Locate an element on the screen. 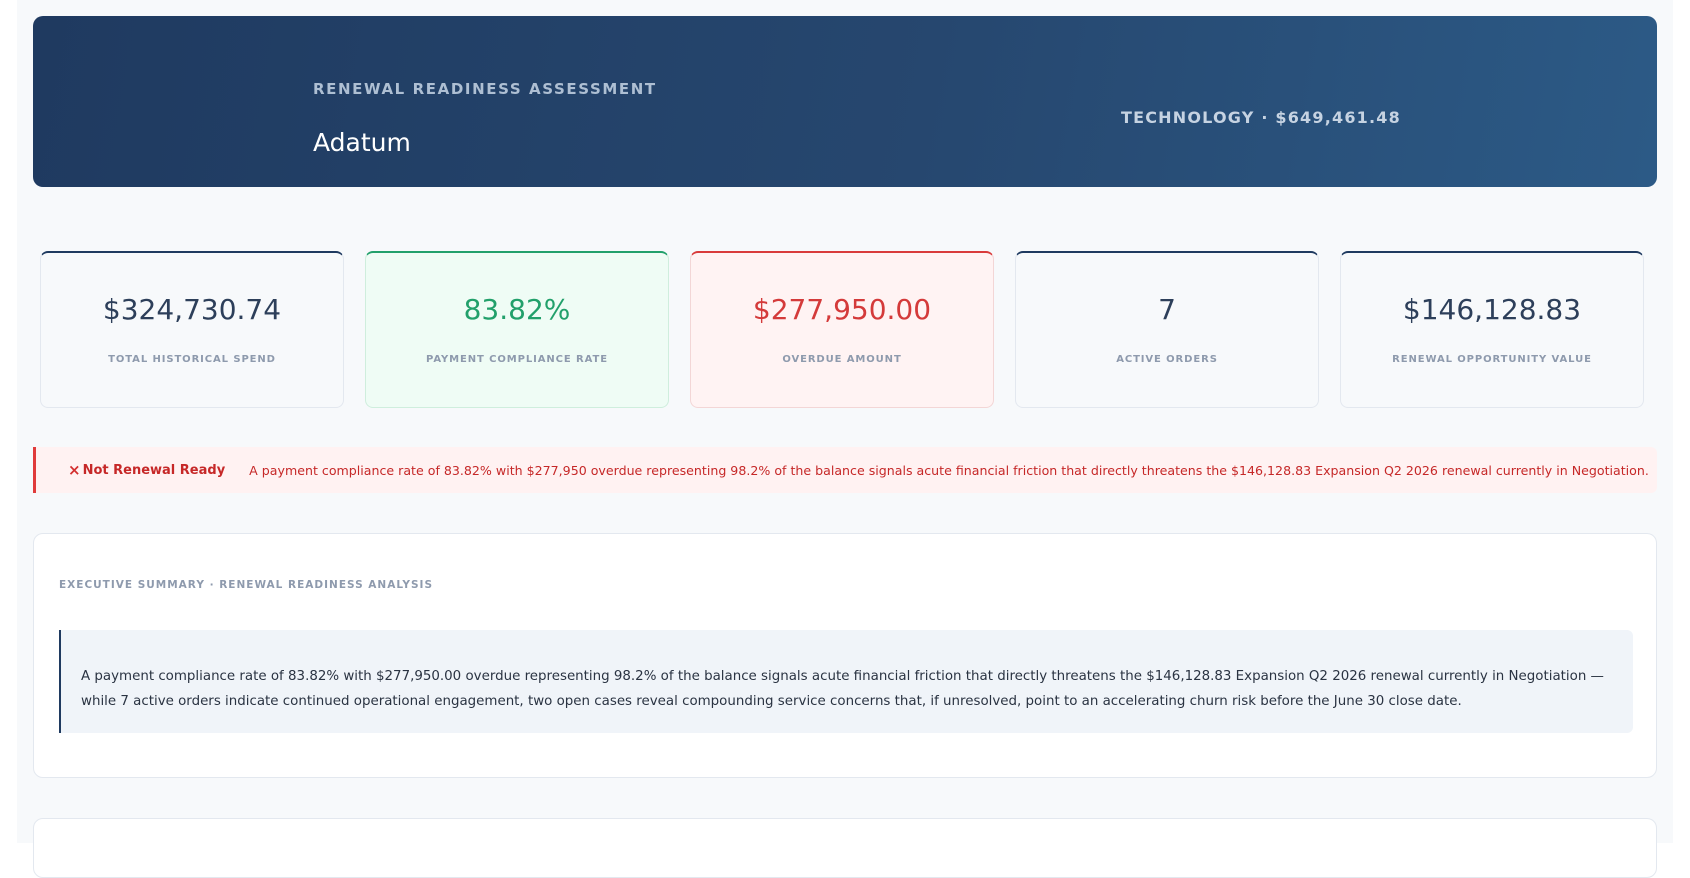  kpi-value: $324,730.74 is located at coordinates (192, 309).